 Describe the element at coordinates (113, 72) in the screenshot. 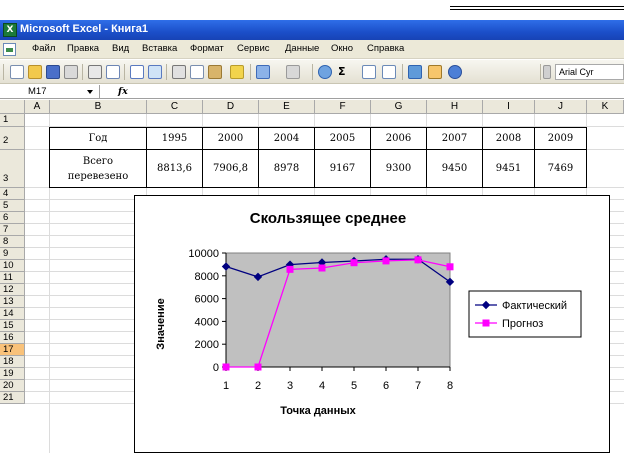

I see `print-preview-icon` at that location.